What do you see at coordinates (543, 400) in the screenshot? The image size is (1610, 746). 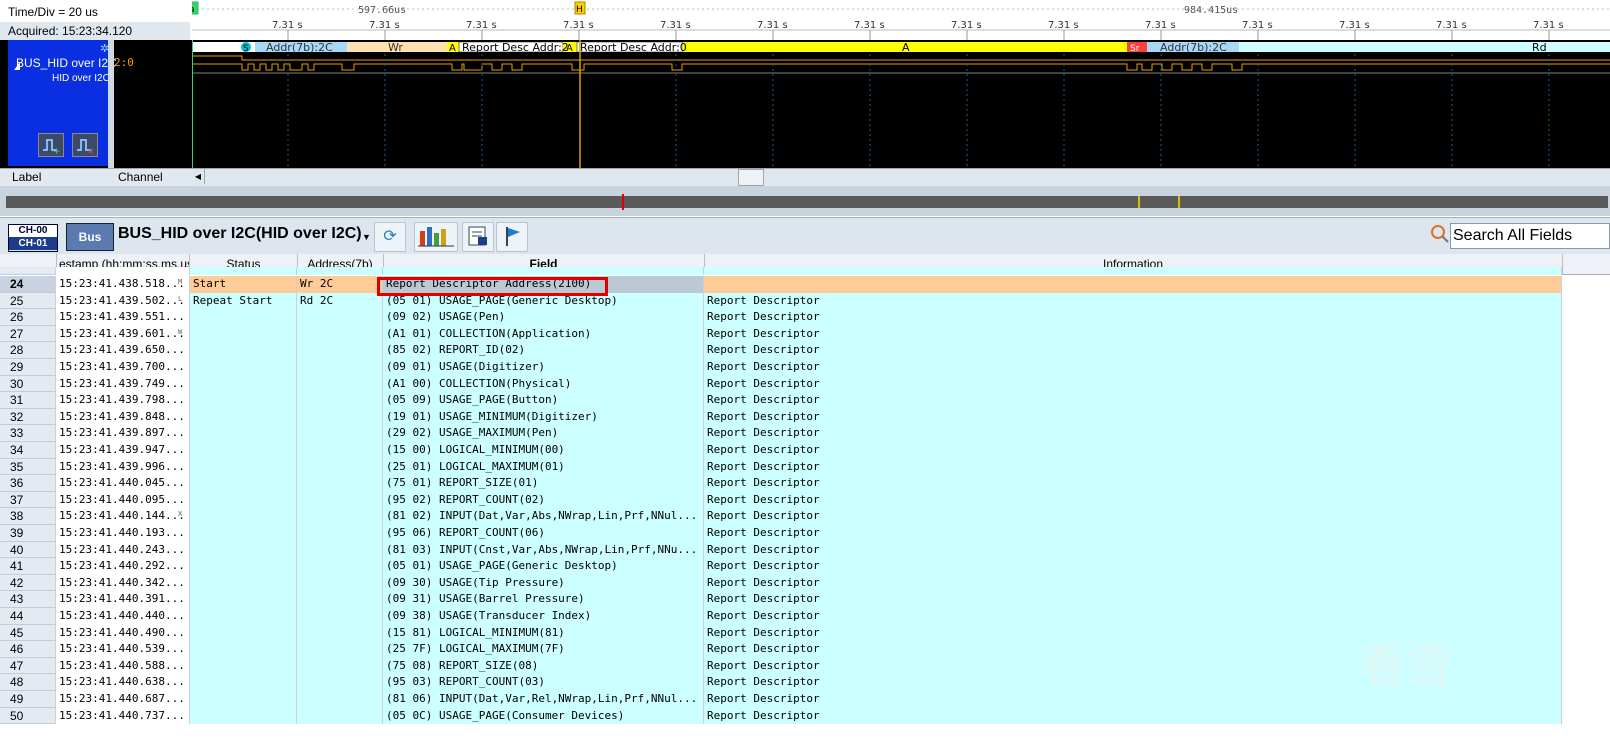 I see `cell-field: (05 09) USAGE_PAGE(Button)` at bounding box center [543, 400].